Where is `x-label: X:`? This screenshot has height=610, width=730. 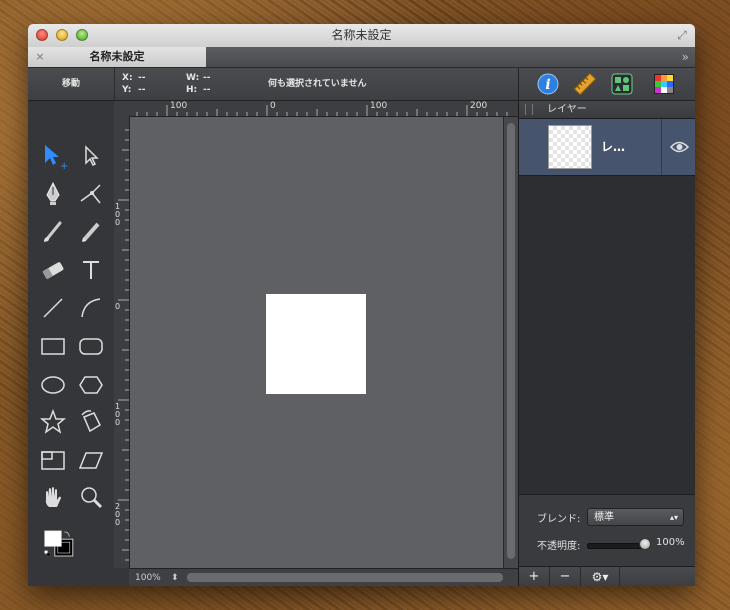 x-label: X: is located at coordinates (127, 78).